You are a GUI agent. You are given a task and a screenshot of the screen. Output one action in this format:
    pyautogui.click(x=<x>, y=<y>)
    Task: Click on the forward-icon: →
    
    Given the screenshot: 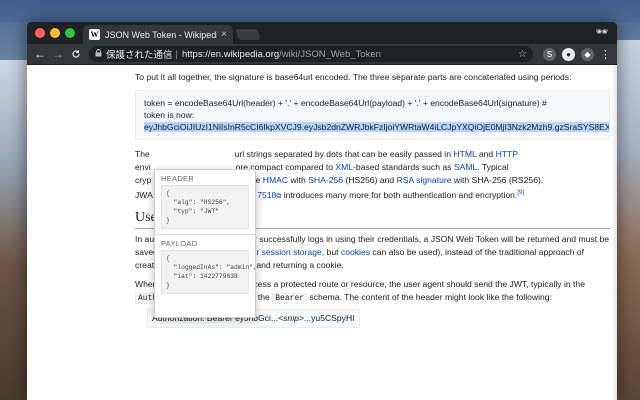 What is the action you would take?
    pyautogui.click(x=58, y=54)
    